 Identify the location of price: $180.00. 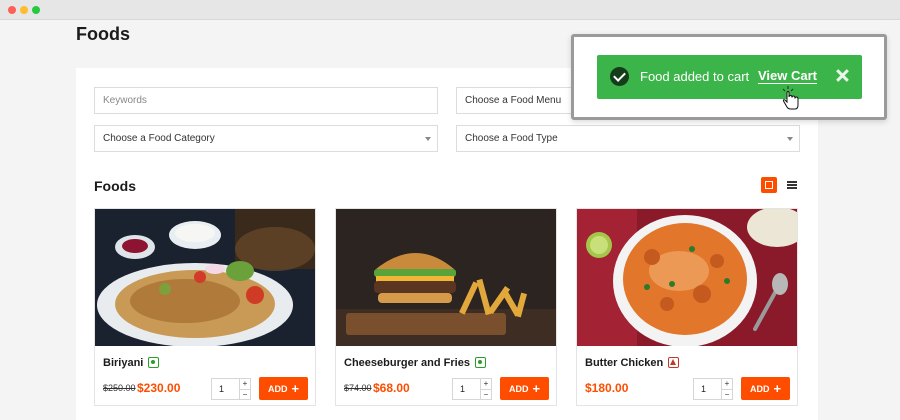
(607, 388).